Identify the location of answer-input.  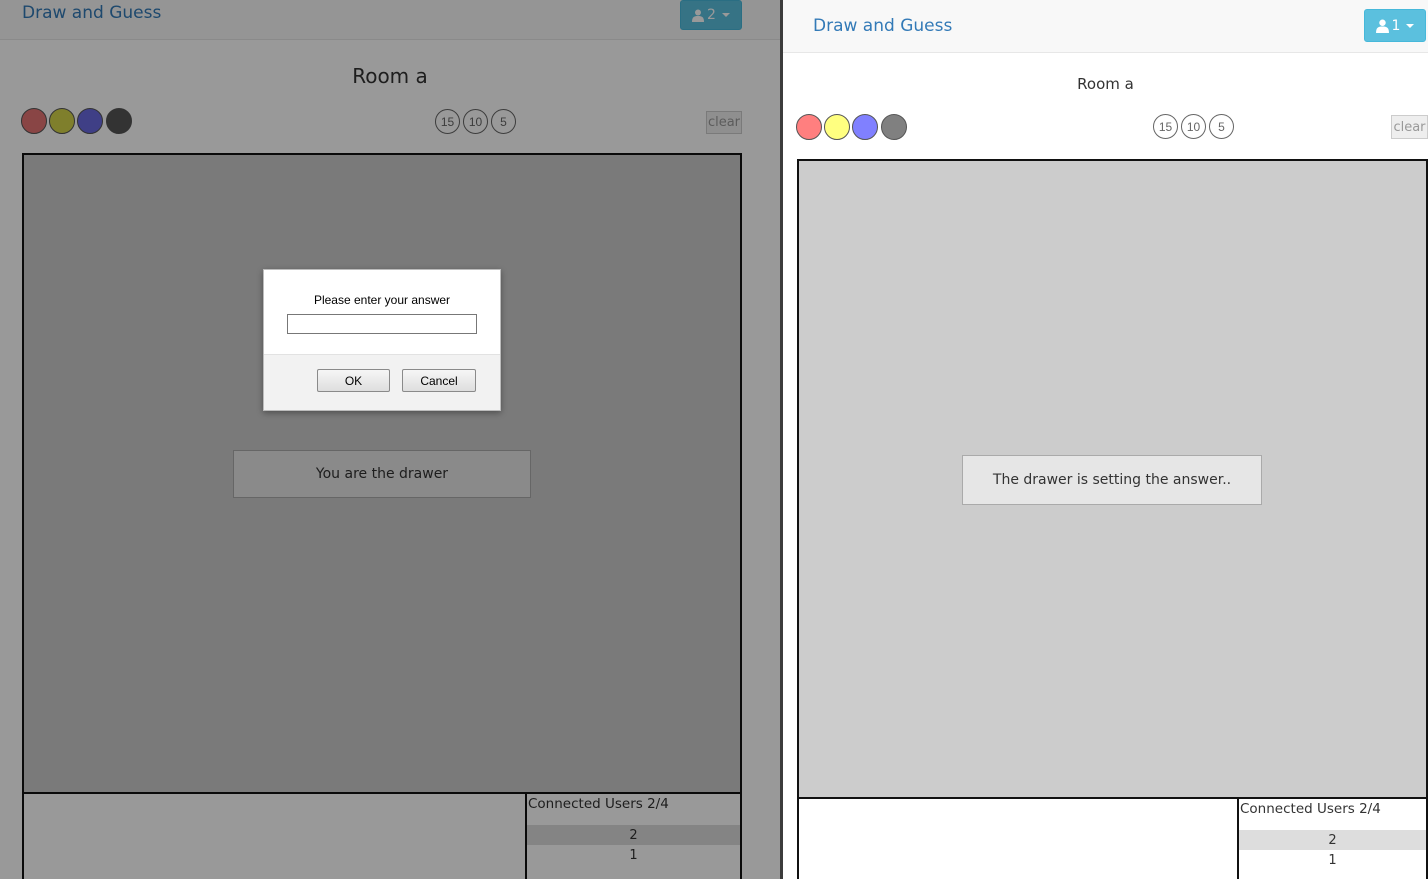
(382, 324).